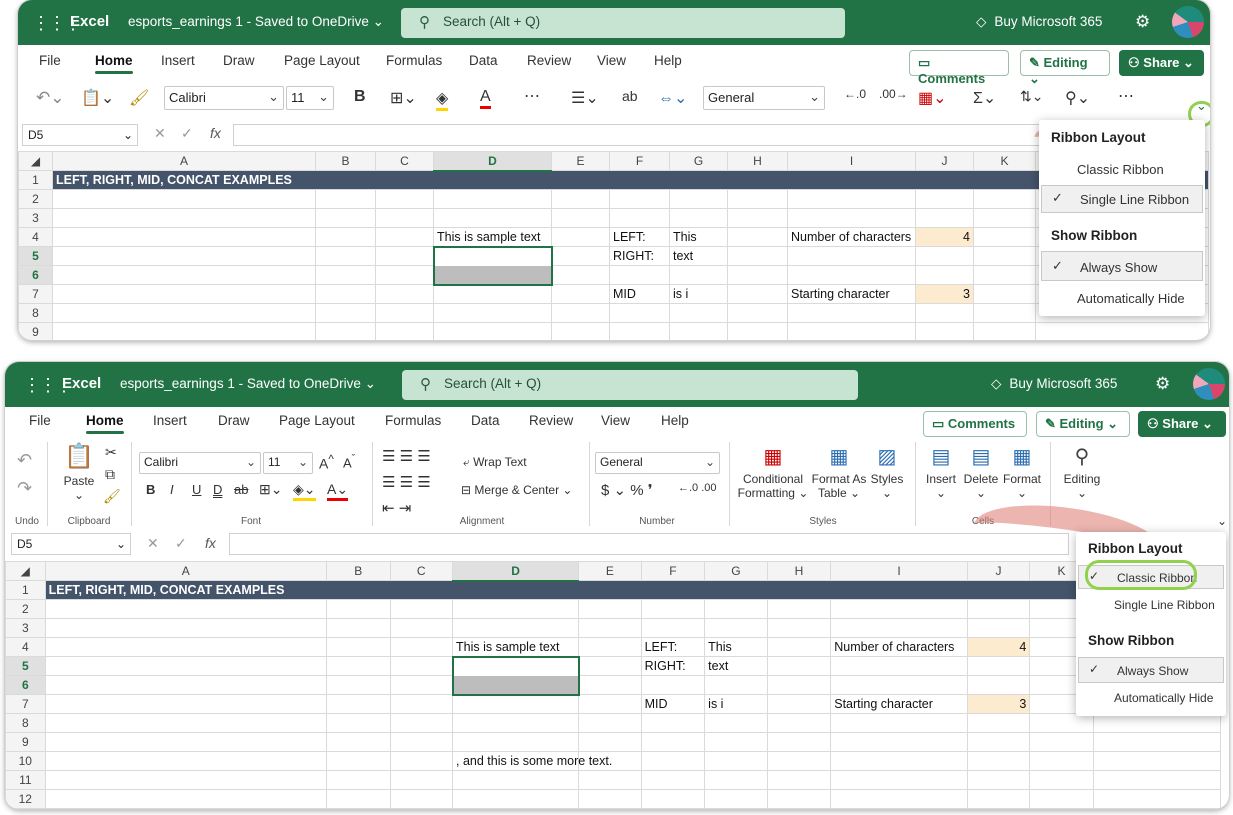 The image size is (1233, 815). I want to click on tab-draw: Draw, so click(234, 420).